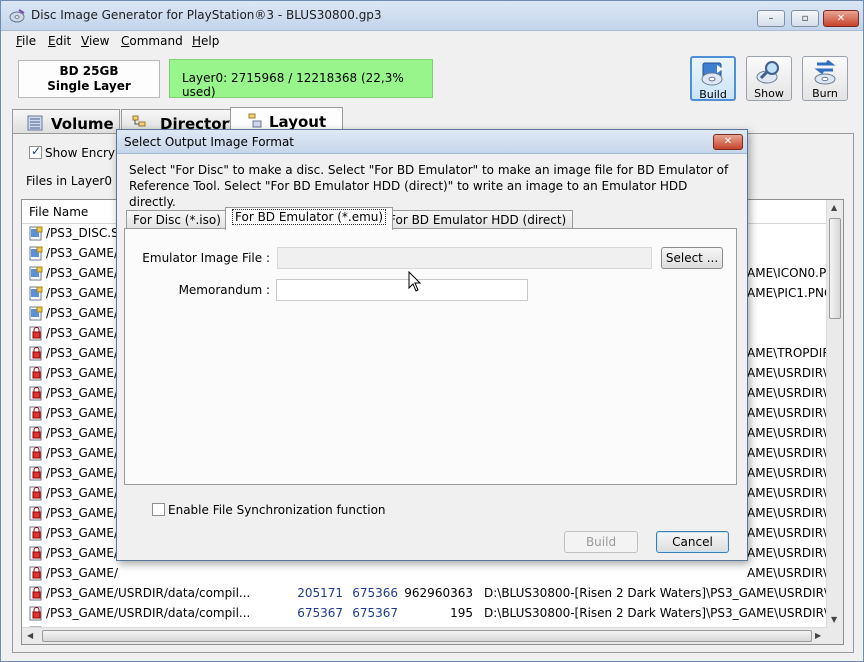  Describe the element at coordinates (89, 71) in the screenshot. I see `disc-type-line1: BD 25GB` at that location.